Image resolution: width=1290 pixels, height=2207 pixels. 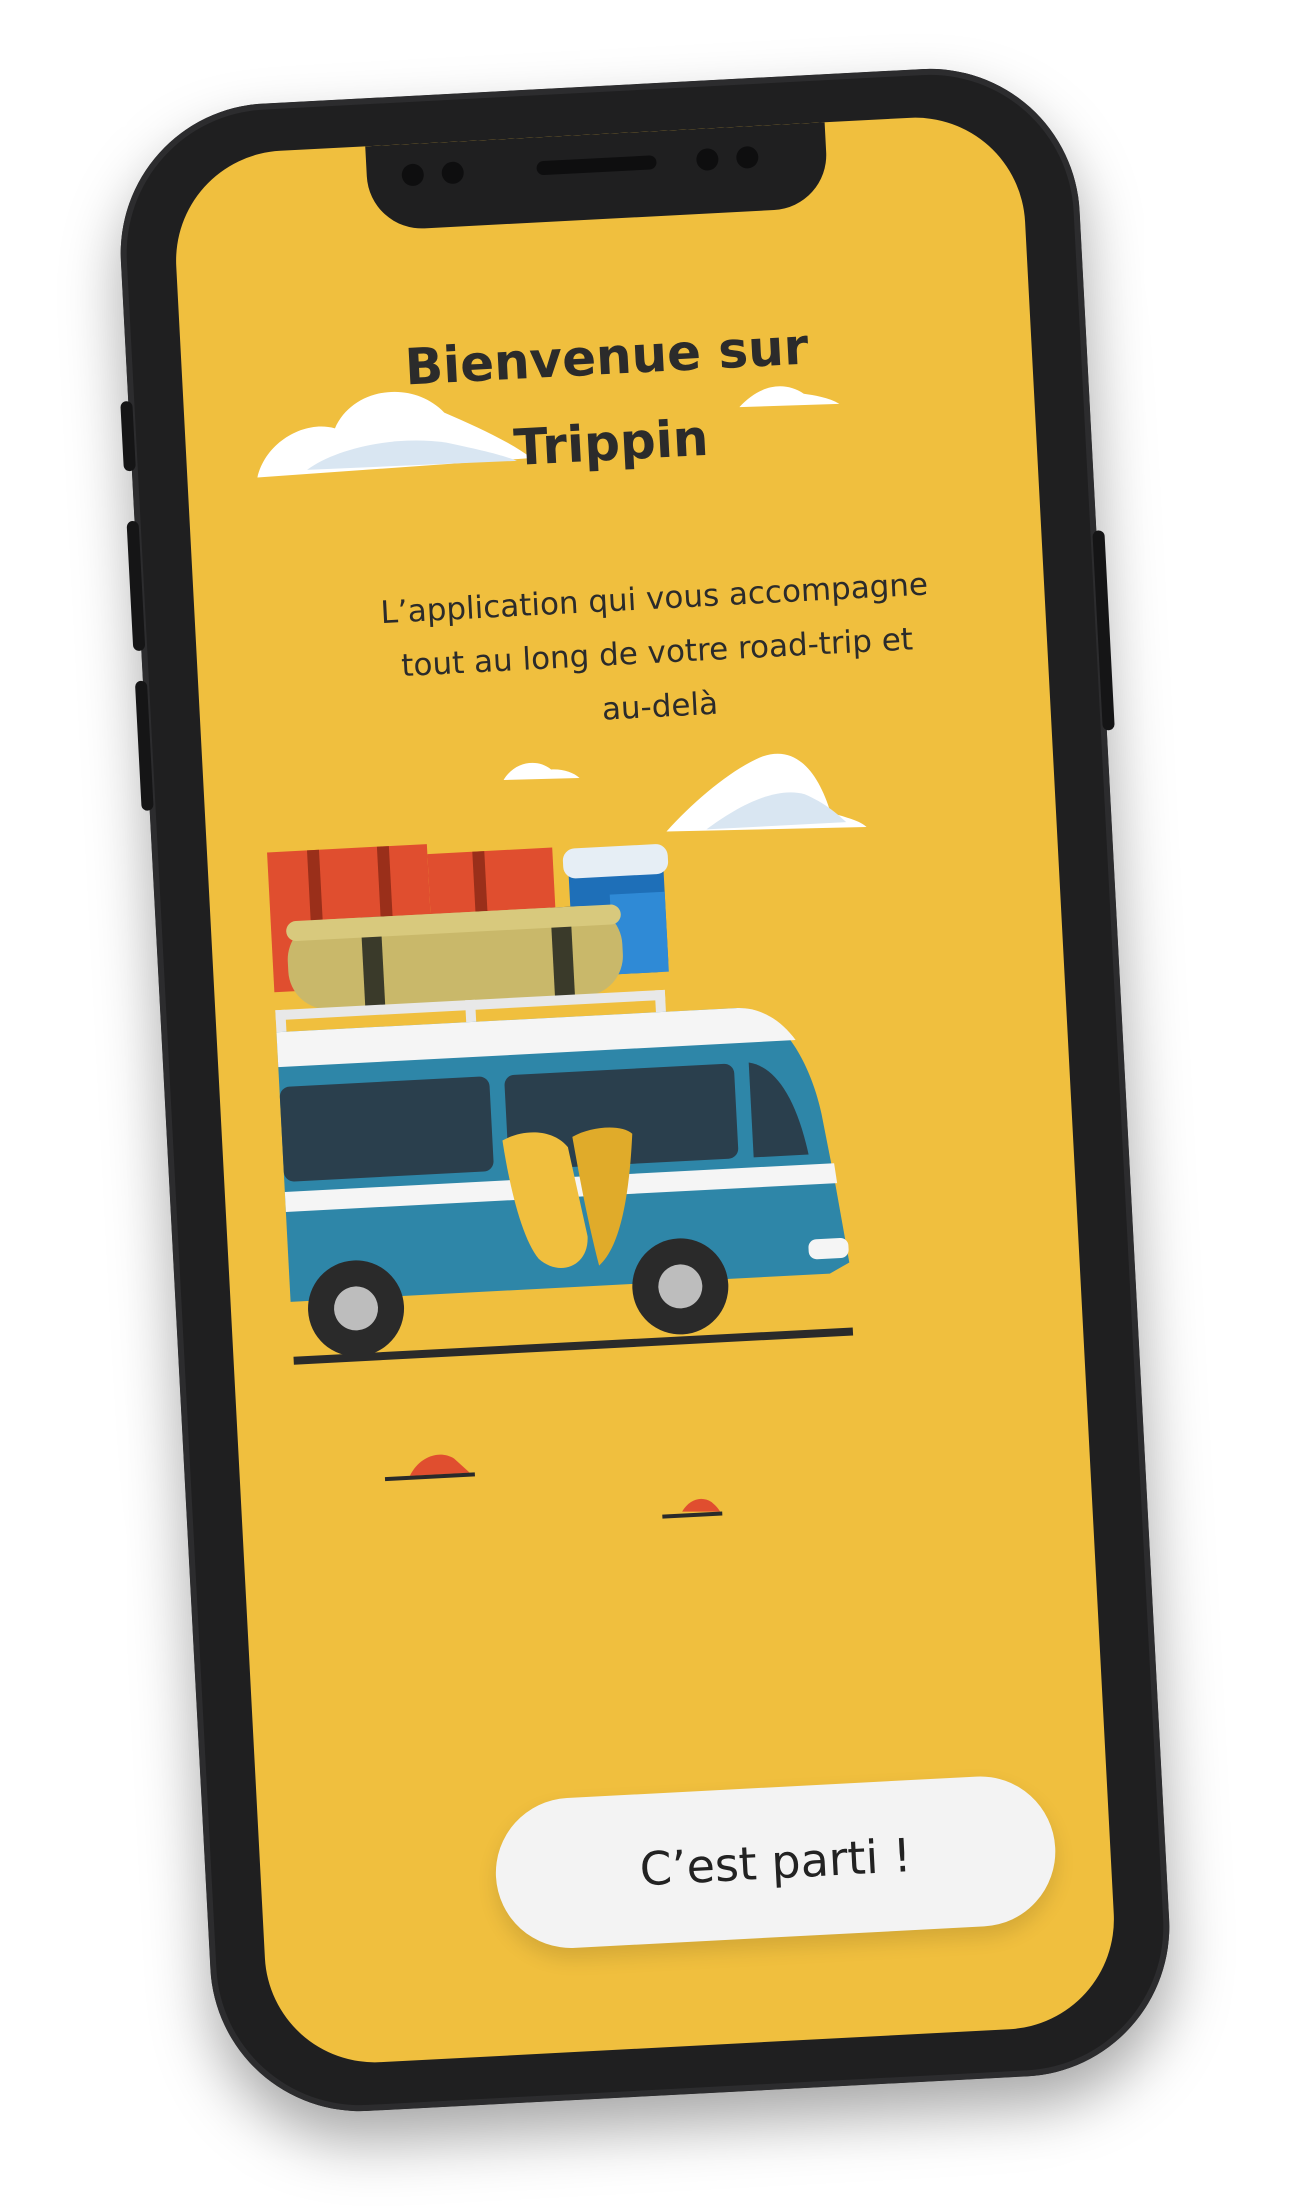 I want to click on earpiece-speaker, so click(x=596, y=165).